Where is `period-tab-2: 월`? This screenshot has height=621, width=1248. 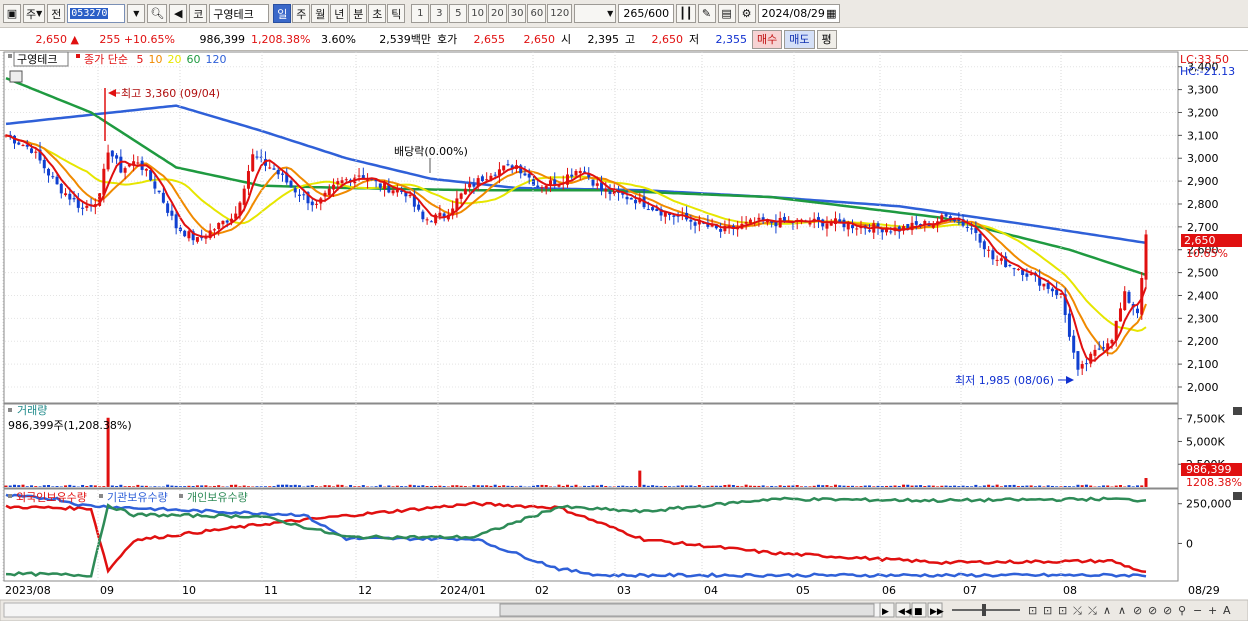
period-tab-2: 월 is located at coordinates (320, 13).